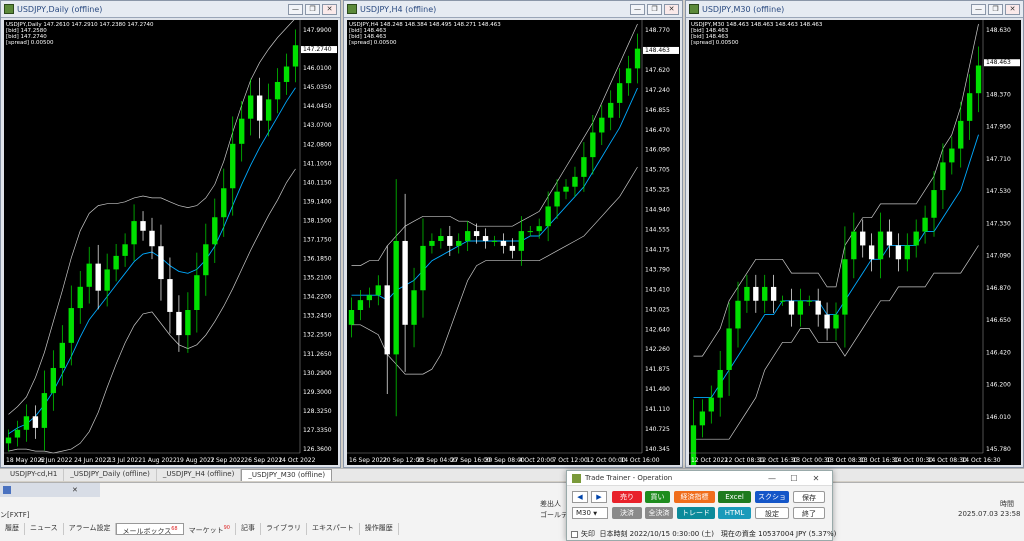  What do you see at coordinates (352, 9) in the screenshot?
I see `chart-icon` at bounding box center [352, 9].